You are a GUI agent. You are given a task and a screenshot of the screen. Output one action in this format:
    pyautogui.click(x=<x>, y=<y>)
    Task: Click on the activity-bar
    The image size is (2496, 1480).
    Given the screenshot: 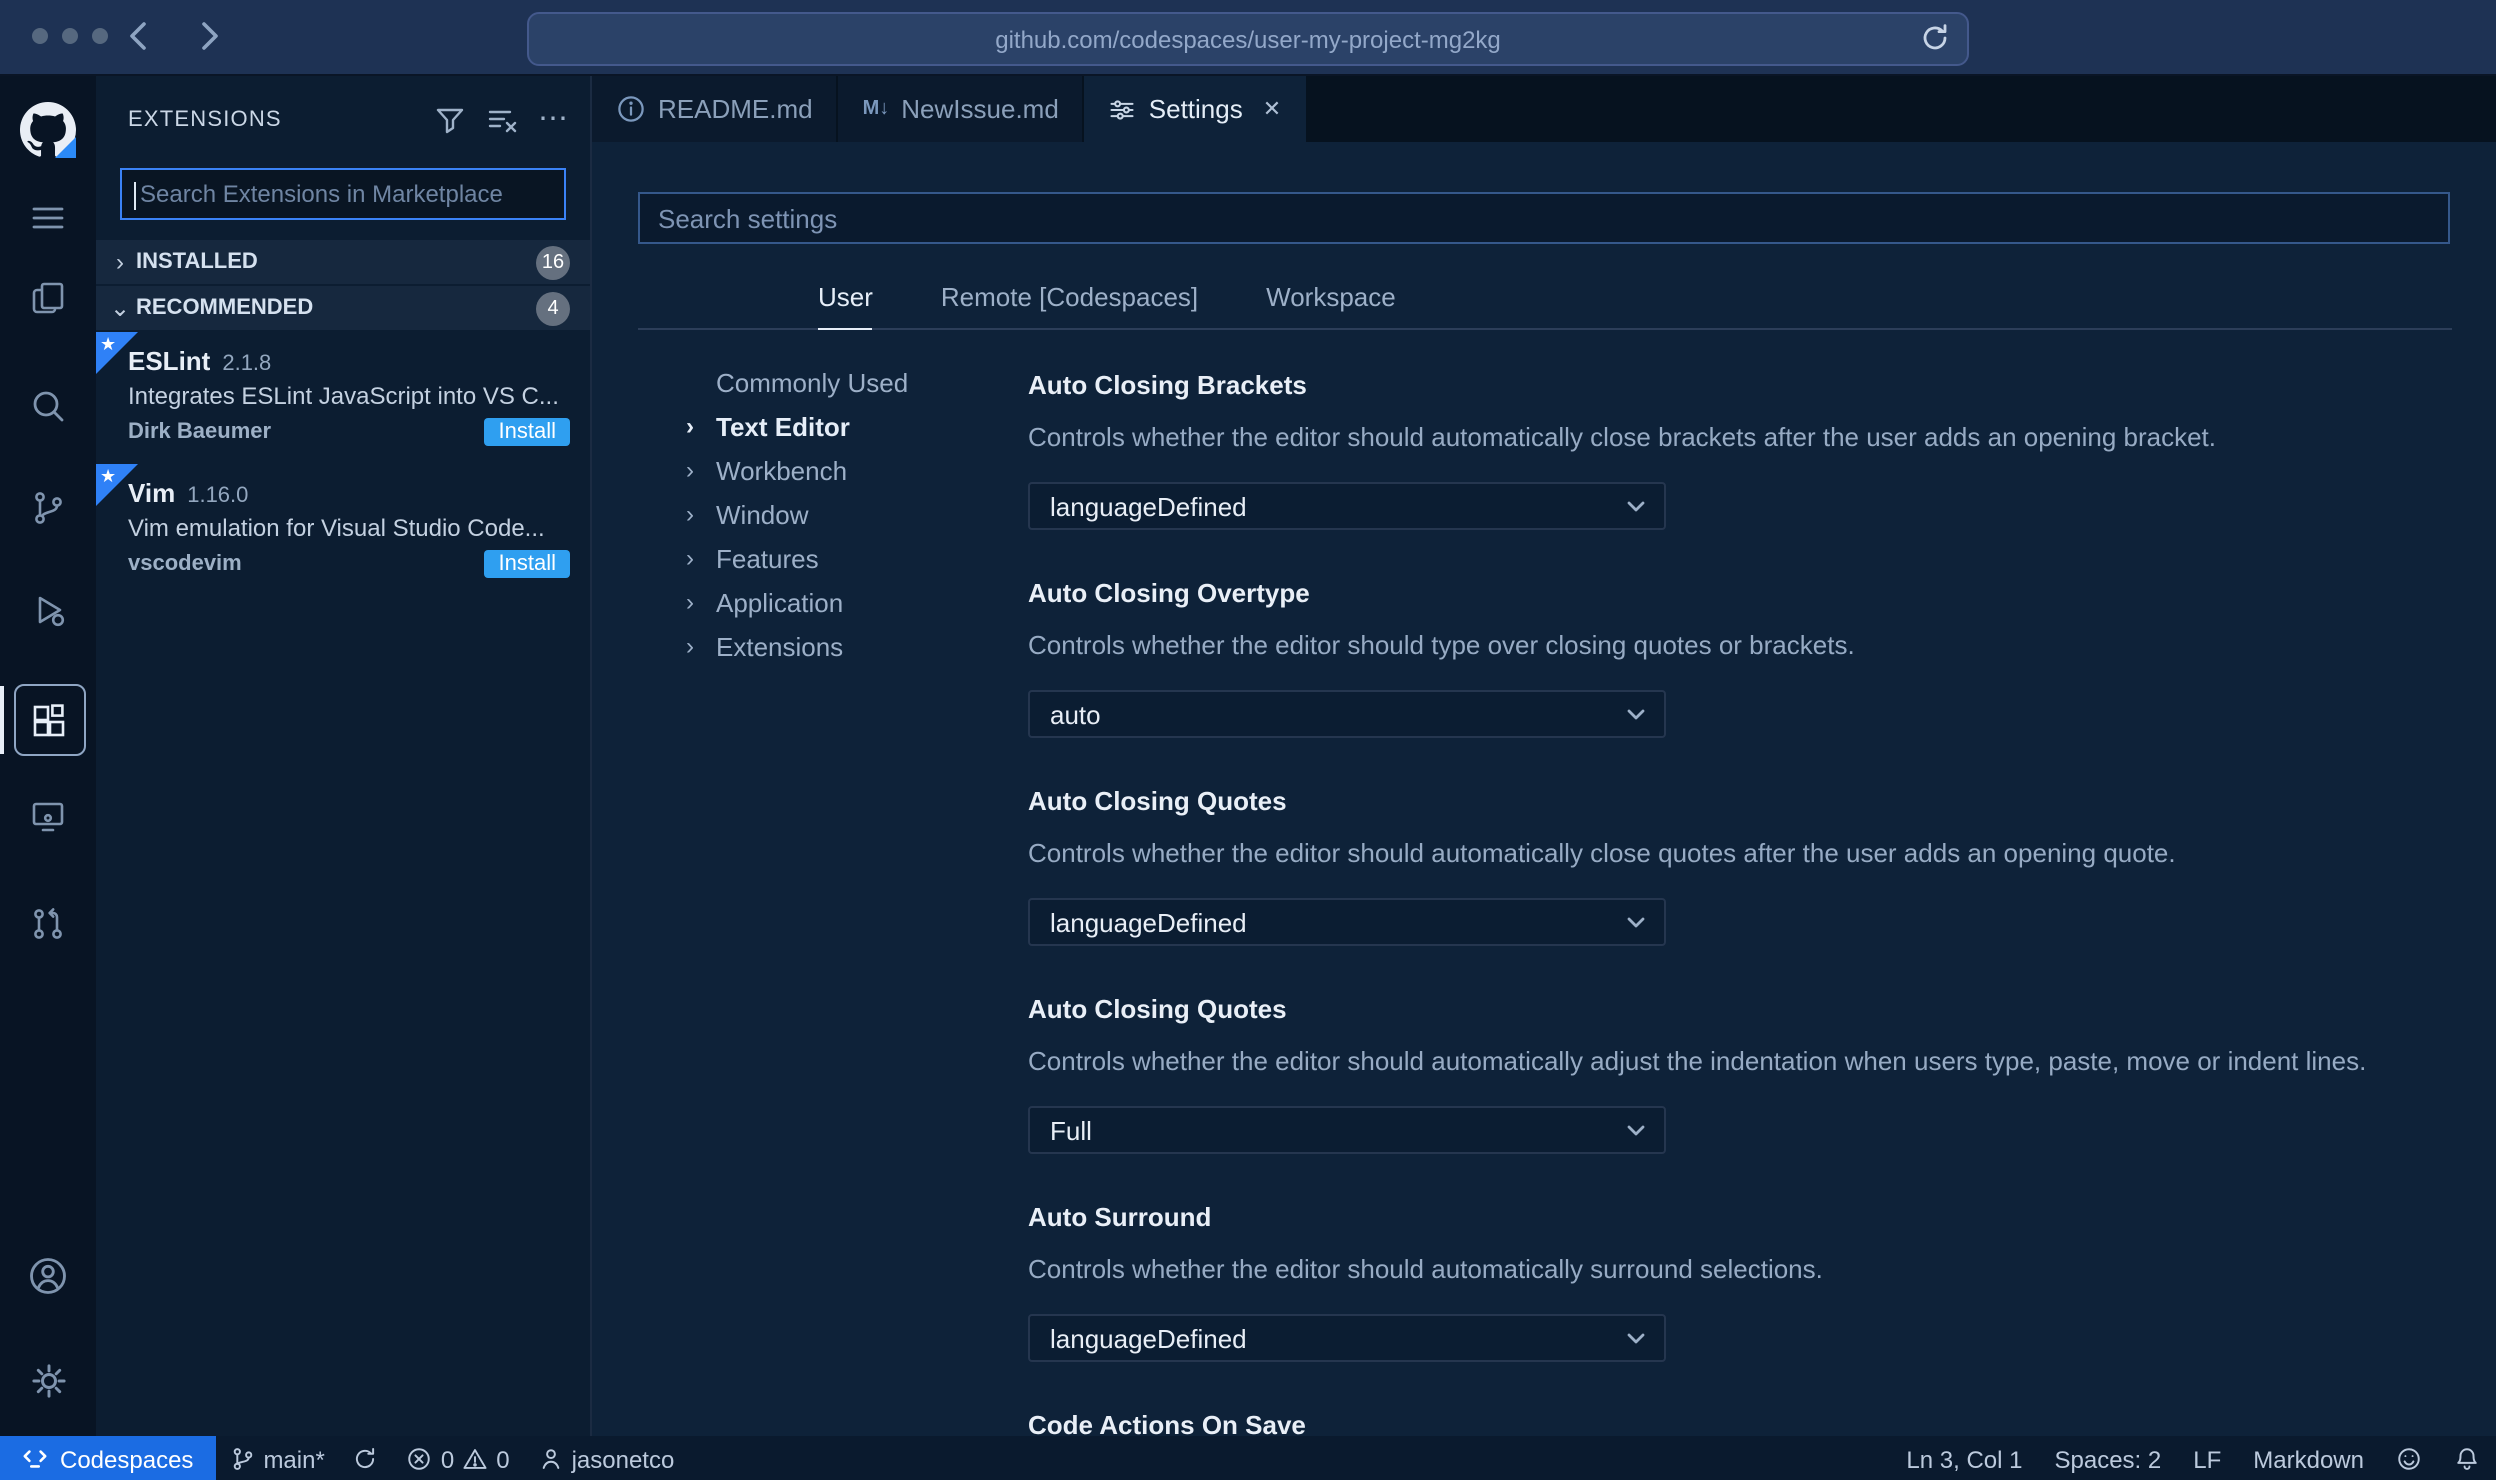 What is the action you would take?
    pyautogui.click(x=48, y=756)
    